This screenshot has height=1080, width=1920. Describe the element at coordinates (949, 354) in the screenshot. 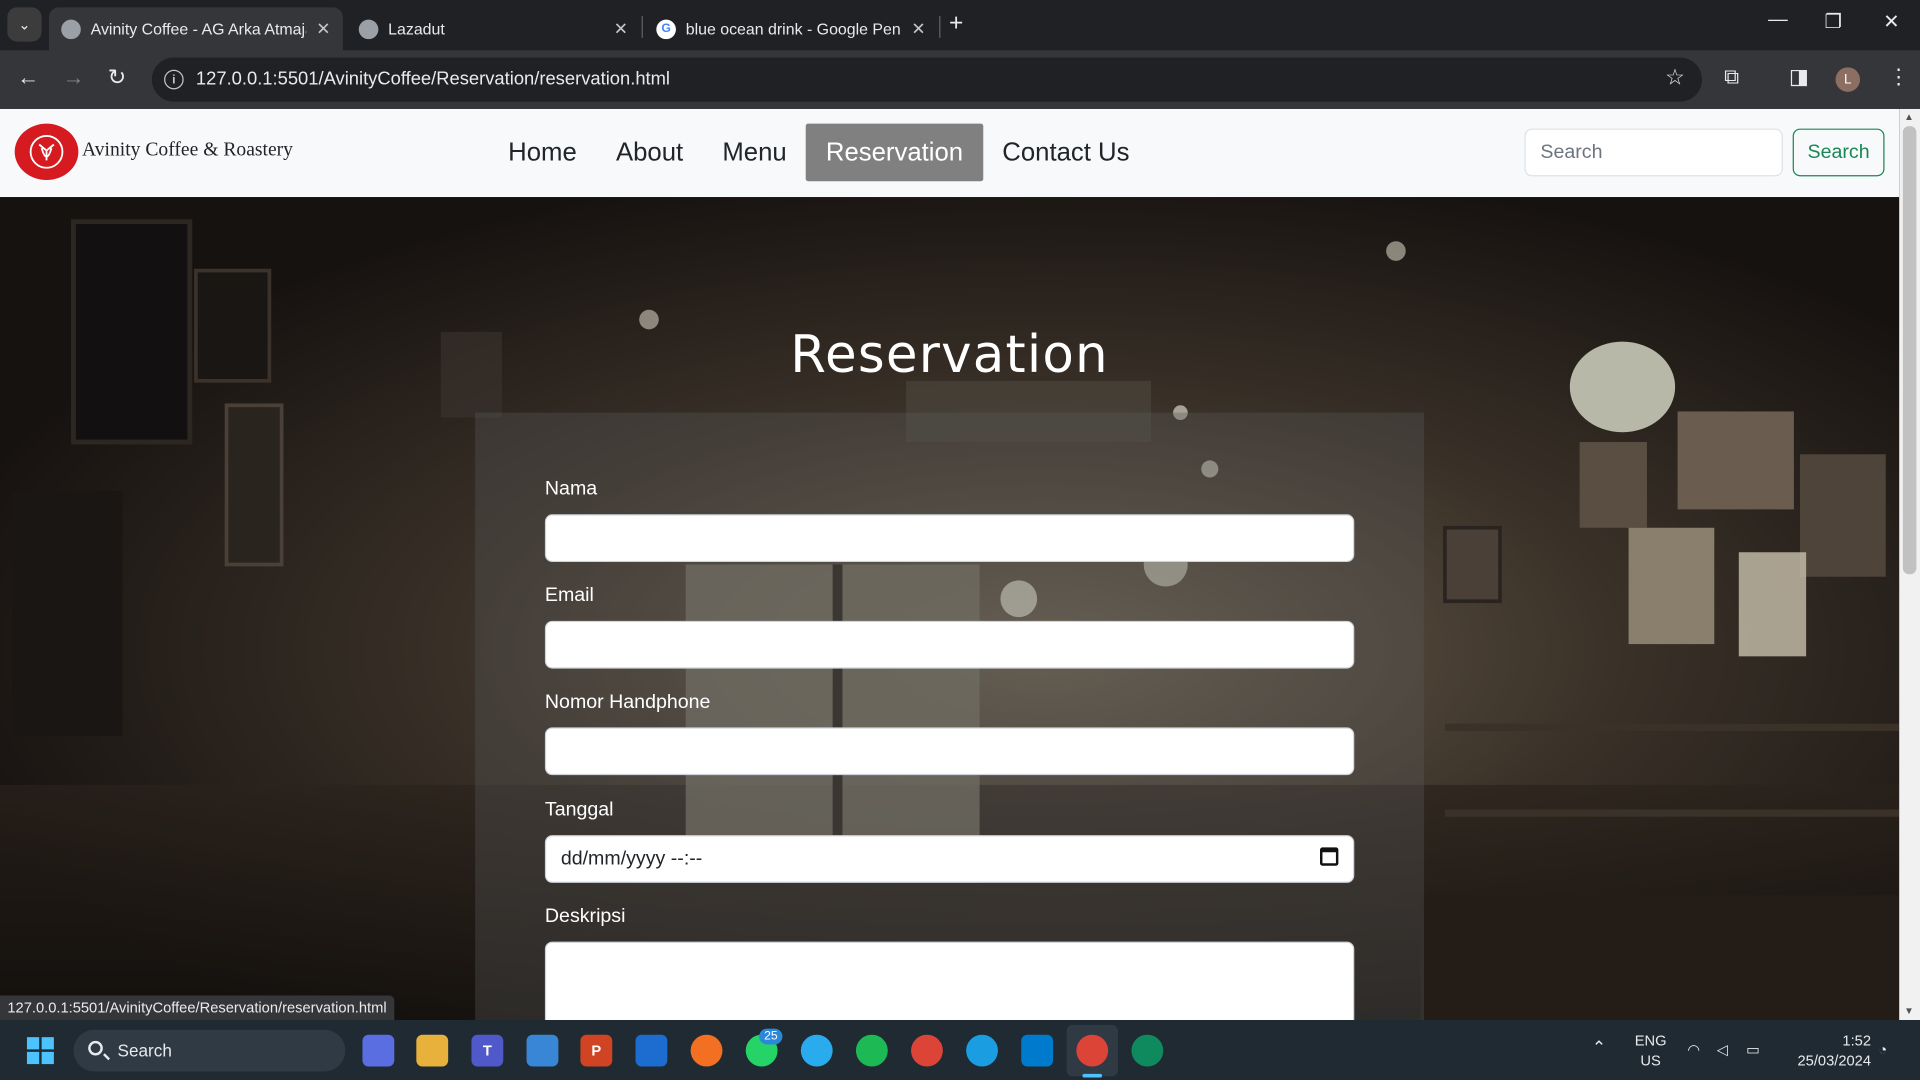

I see `page-title: Reservation` at that location.